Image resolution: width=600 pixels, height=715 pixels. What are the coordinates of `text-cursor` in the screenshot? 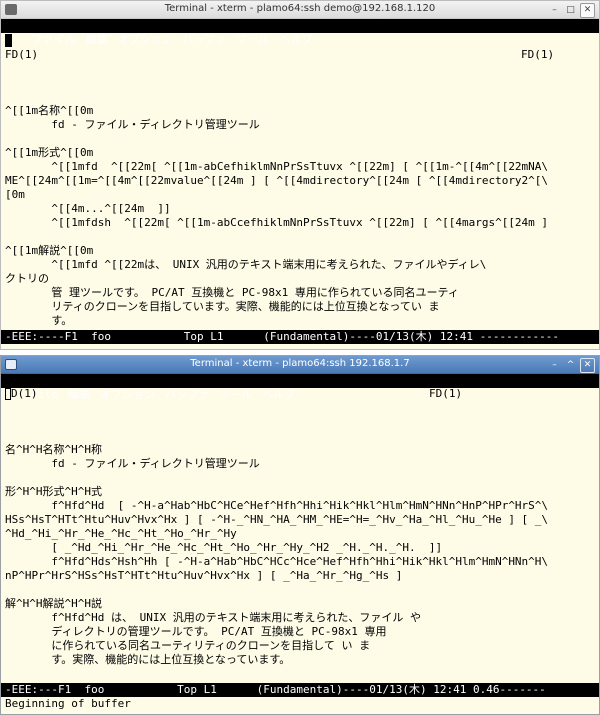 It's located at (8, 40).